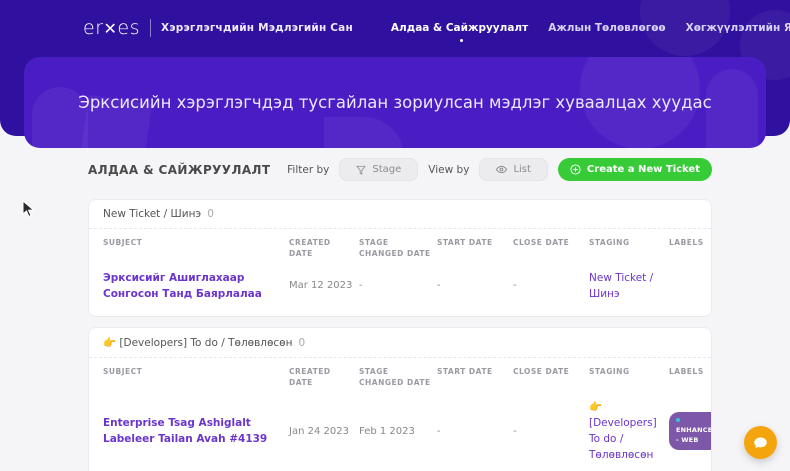 The image size is (790, 471). I want to click on nav-item-dev-progress: Хөгжүүлэлтийн Явц, so click(738, 28).